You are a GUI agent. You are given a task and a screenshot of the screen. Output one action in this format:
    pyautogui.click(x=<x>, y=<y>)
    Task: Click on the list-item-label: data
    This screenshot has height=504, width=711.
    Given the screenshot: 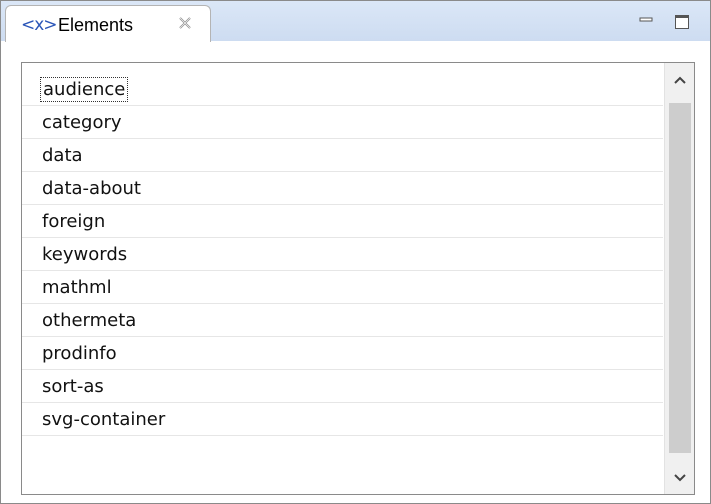 What is the action you would take?
    pyautogui.click(x=62, y=155)
    